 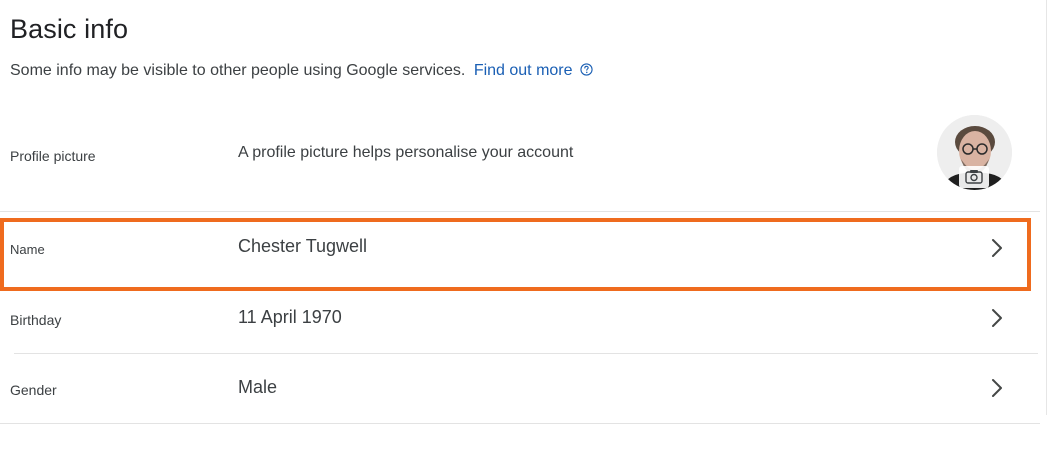 I want to click on help-circle-icon, so click(x=586, y=69).